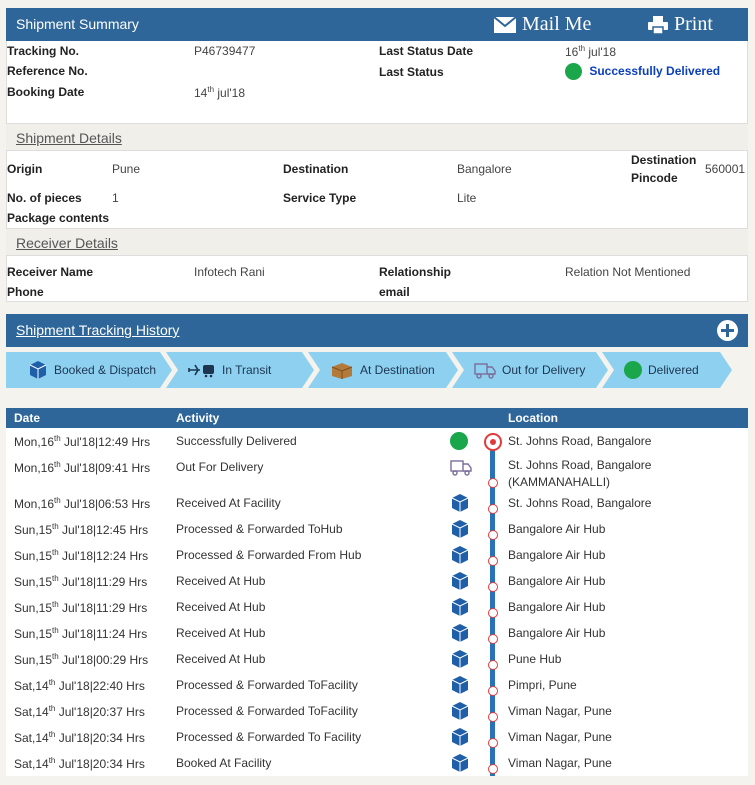 The image size is (755, 785). What do you see at coordinates (591, 51) in the screenshot?
I see `last-status-date-value: 16th jul'18` at bounding box center [591, 51].